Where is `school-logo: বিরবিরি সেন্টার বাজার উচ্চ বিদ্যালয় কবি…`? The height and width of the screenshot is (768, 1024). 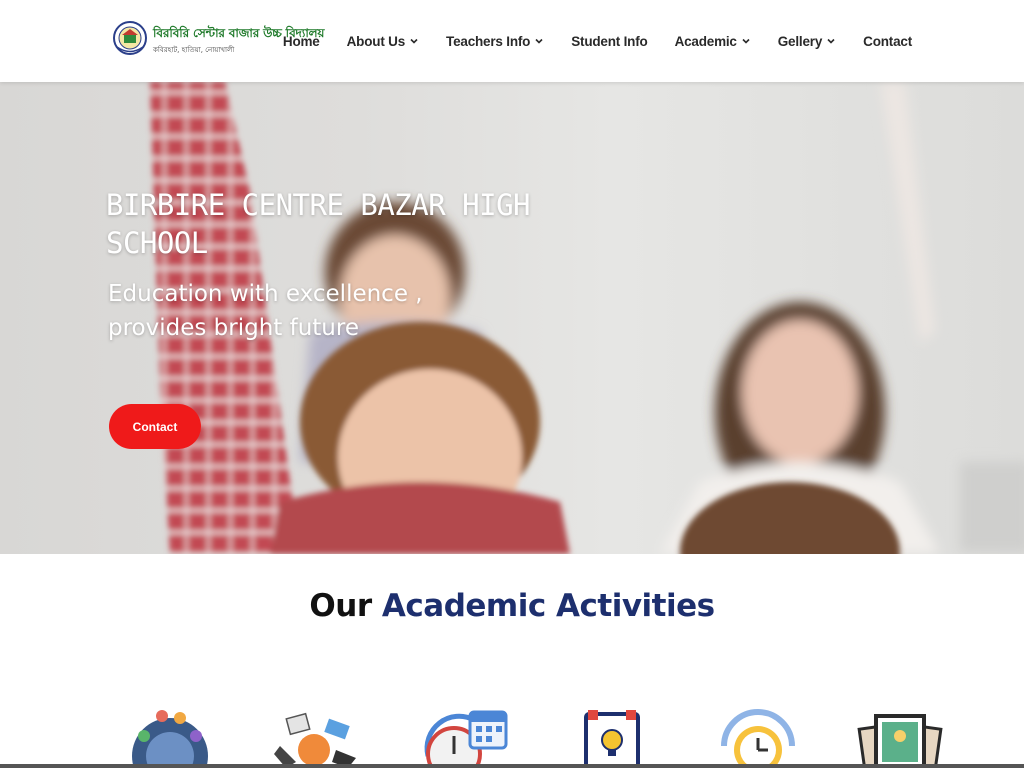 school-logo: বিরবিরি সেন্টার বাজার উচ্চ বিদ্যালয় কবি… is located at coordinates (218, 40).